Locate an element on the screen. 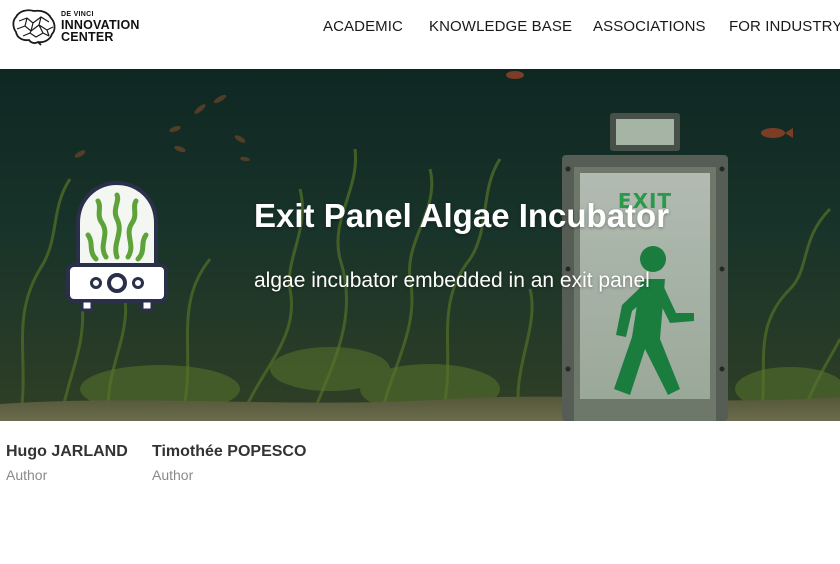 The height and width of the screenshot is (564, 840). nav-academic: ACADEMIC is located at coordinates (363, 26).